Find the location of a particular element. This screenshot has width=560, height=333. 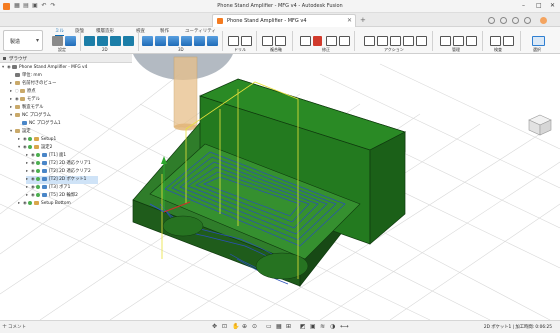

tree-item-origin: ▸ ◌ 原点 is located at coordinates (23, 92).